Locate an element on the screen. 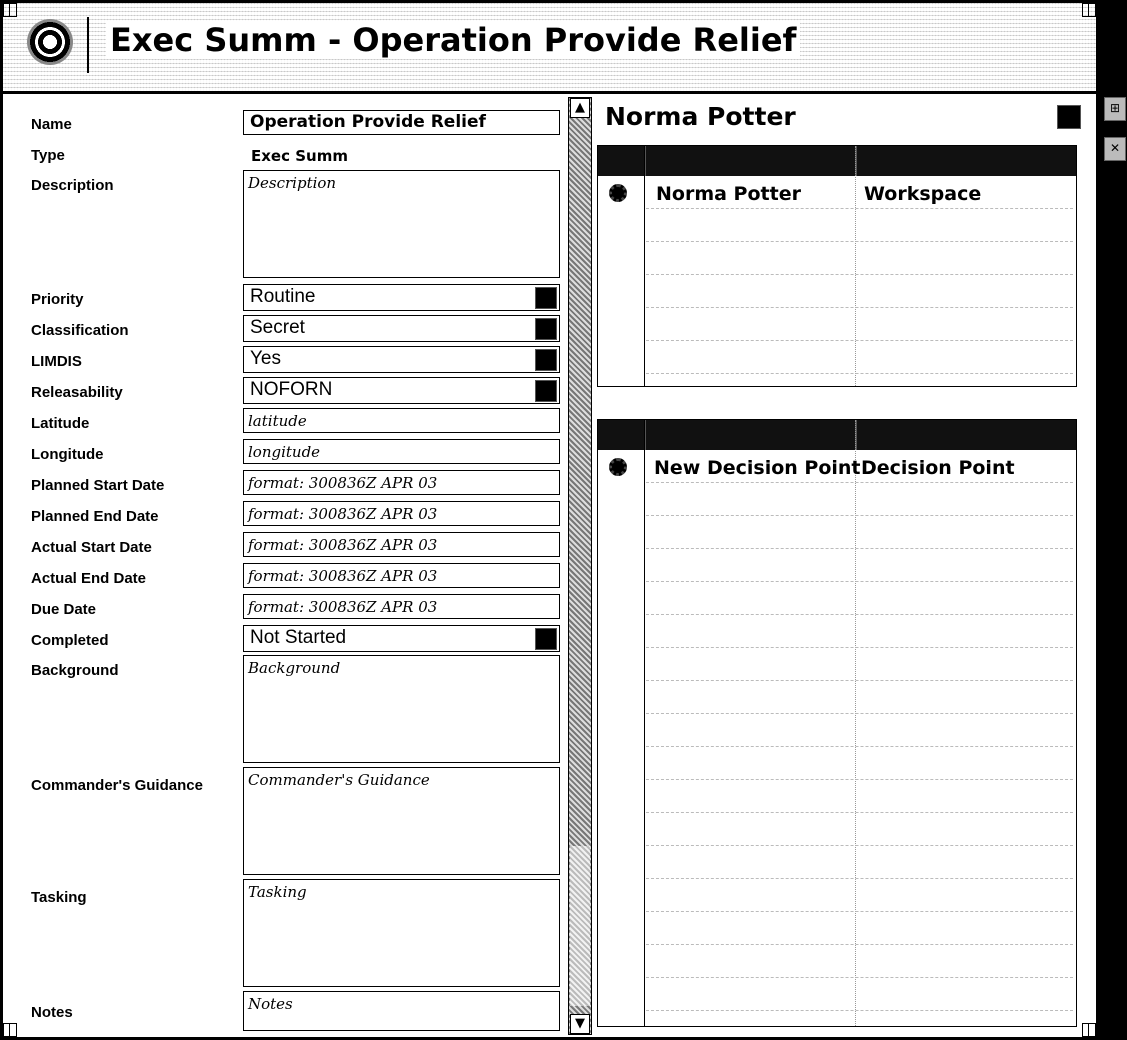 The image size is (1127, 1040). scrollbar-track is located at coordinates (580, 926).